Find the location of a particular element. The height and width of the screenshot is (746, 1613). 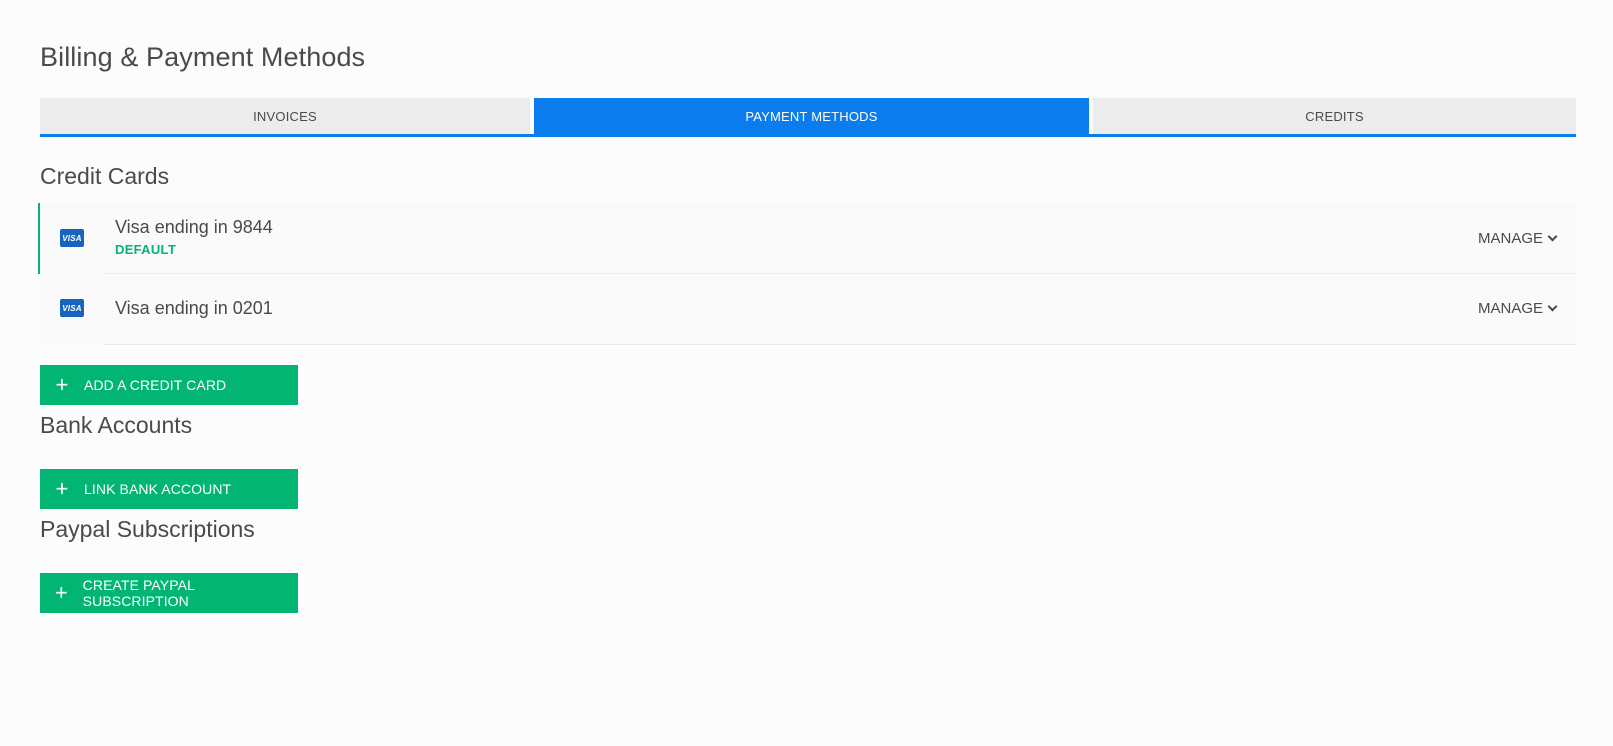

credit-card-row: VISA Visa ending in 0201 MANAGE is located at coordinates (808, 309).